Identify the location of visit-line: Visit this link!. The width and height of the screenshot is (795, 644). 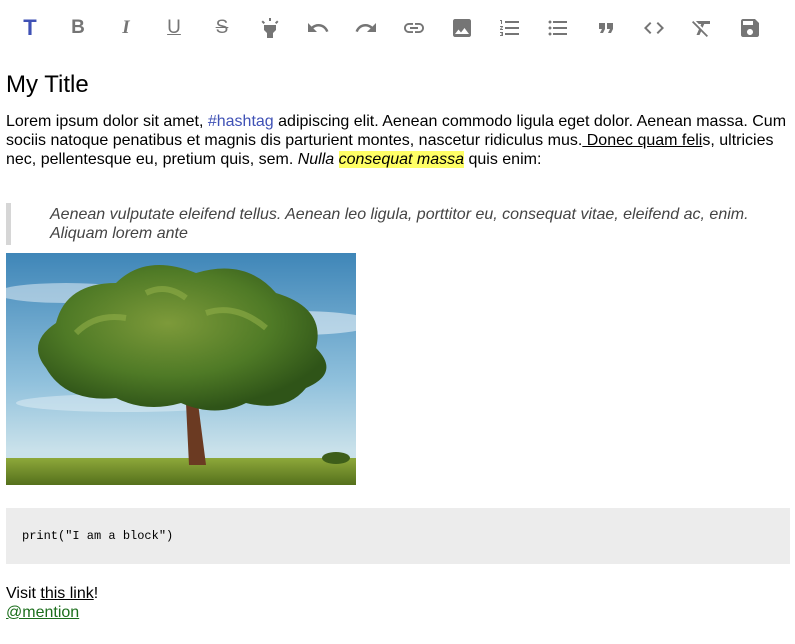
(398, 593).